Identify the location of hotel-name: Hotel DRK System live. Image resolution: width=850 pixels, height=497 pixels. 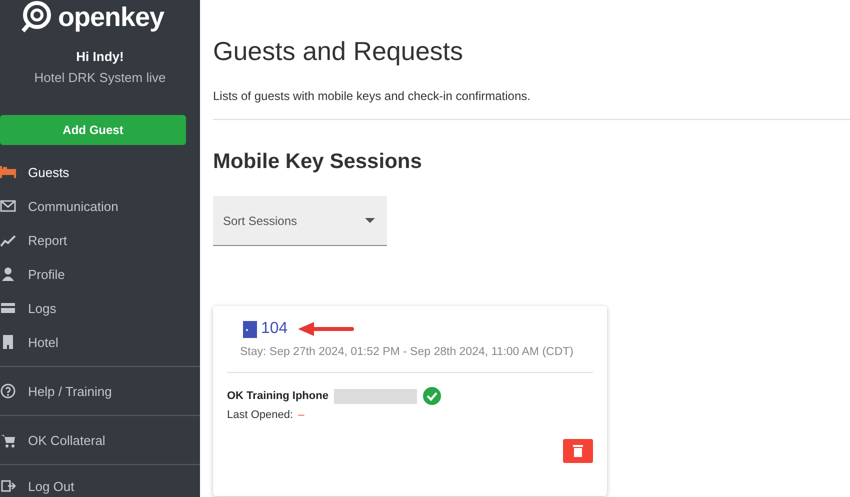
(100, 77).